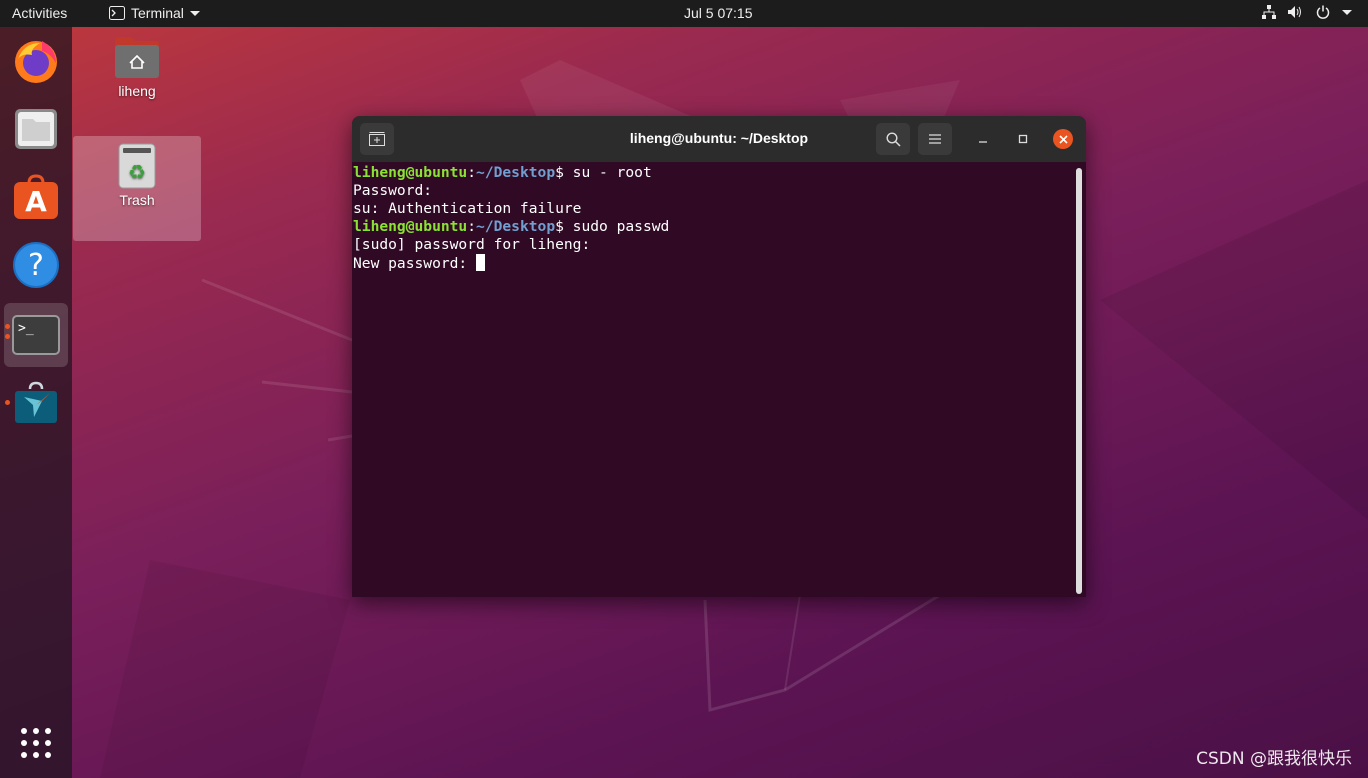 This screenshot has height=778, width=1368. I want to click on dock-software: A, so click(36, 197).